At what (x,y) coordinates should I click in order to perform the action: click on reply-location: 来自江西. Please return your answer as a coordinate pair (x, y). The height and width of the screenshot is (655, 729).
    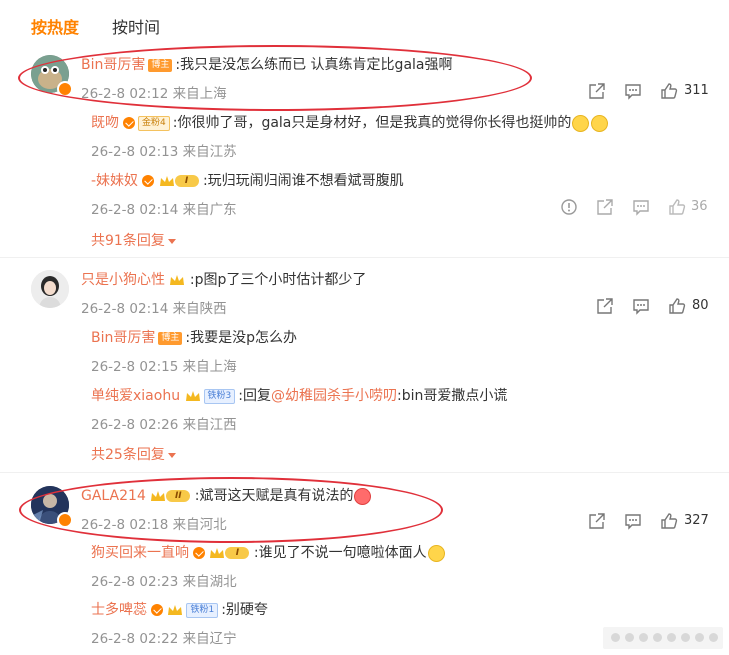
    Looking at the image, I should click on (209, 425).